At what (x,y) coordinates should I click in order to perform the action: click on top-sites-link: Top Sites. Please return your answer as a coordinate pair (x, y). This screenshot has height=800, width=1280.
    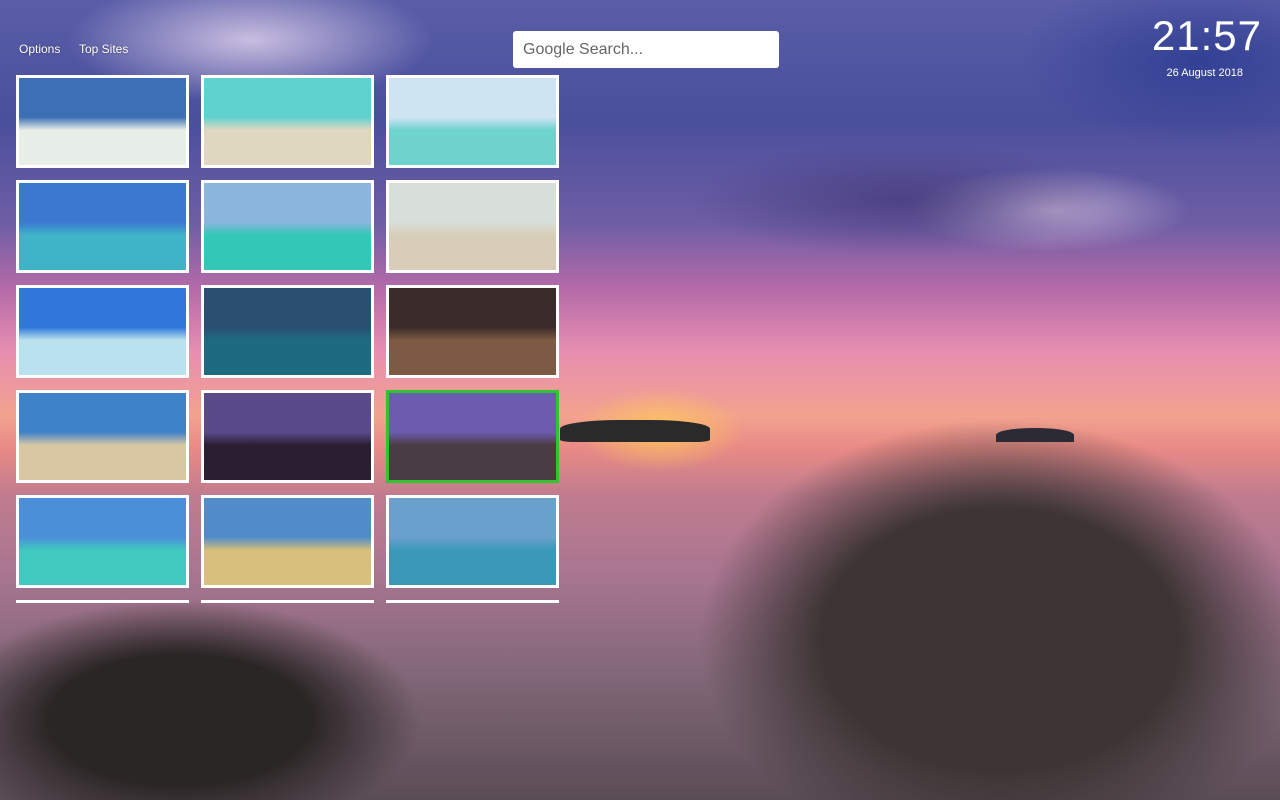
    Looking at the image, I should click on (103, 49).